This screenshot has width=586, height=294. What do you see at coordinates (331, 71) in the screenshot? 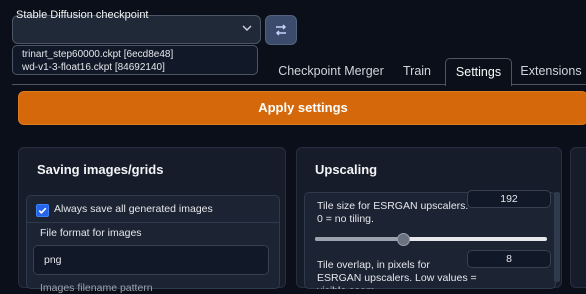
I see `tab-checkpoint-merger: Checkpoint Merger` at bounding box center [331, 71].